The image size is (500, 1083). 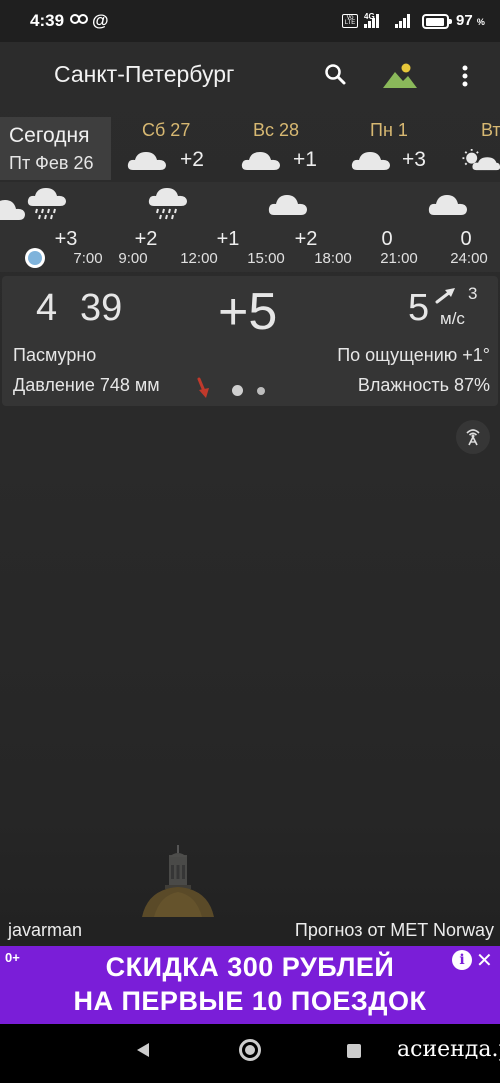 What do you see at coordinates (336, 75) in the screenshot?
I see `search-icon` at bounding box center [336, 75].